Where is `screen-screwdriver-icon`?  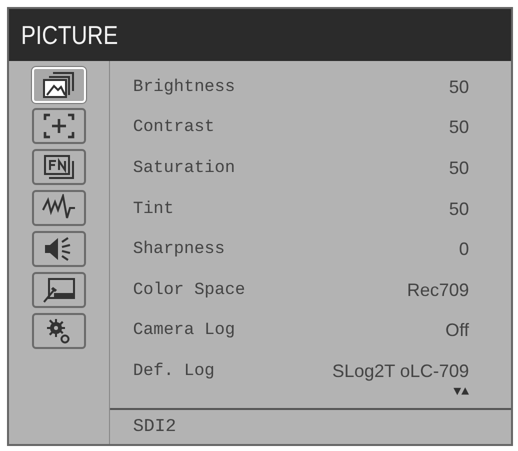 screen-screwdriver-icon is located at coordinates (59, 290).